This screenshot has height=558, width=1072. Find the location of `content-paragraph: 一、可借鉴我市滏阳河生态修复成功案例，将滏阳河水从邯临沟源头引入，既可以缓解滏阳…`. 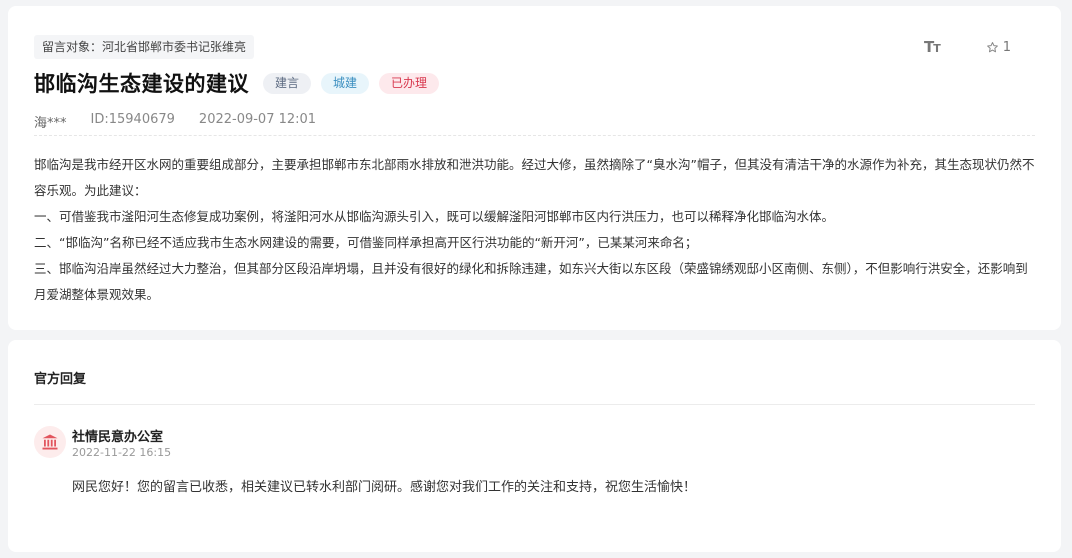

content-paragraph: 一、可借鉴我市滏阳河生态修复成功案例，将滏阳河水从邯临沟源头引入，既可以缓解滏阳… is located at coordinates (434, 216).